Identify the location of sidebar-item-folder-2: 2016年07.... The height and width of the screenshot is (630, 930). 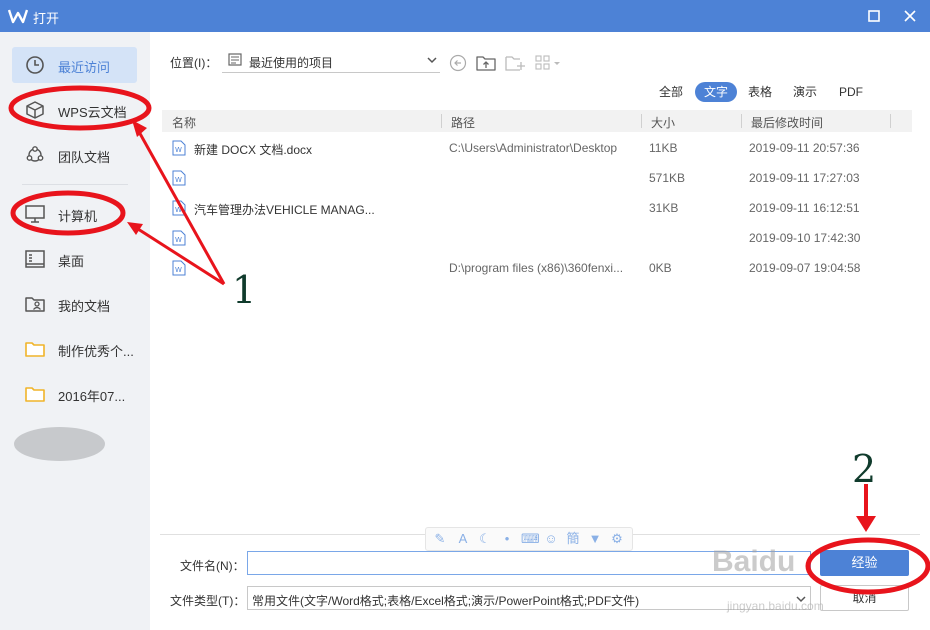
(74, 394).